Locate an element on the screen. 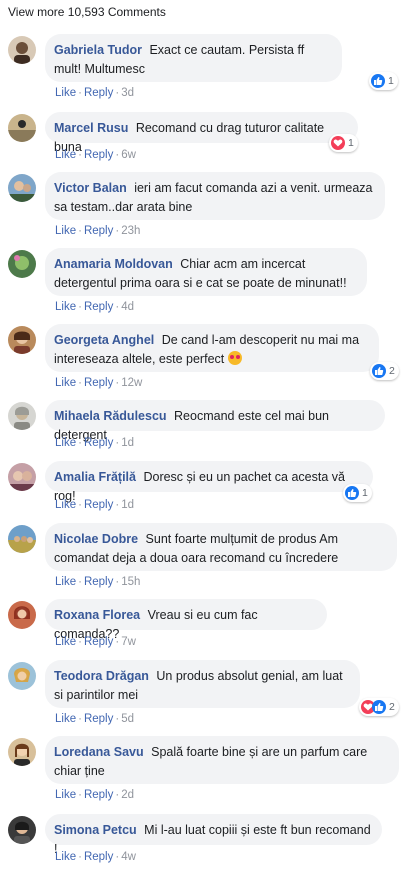 The image size is (403, 874). comment-actions: Like · Reply · 15h is located at coordinates (98, 582).